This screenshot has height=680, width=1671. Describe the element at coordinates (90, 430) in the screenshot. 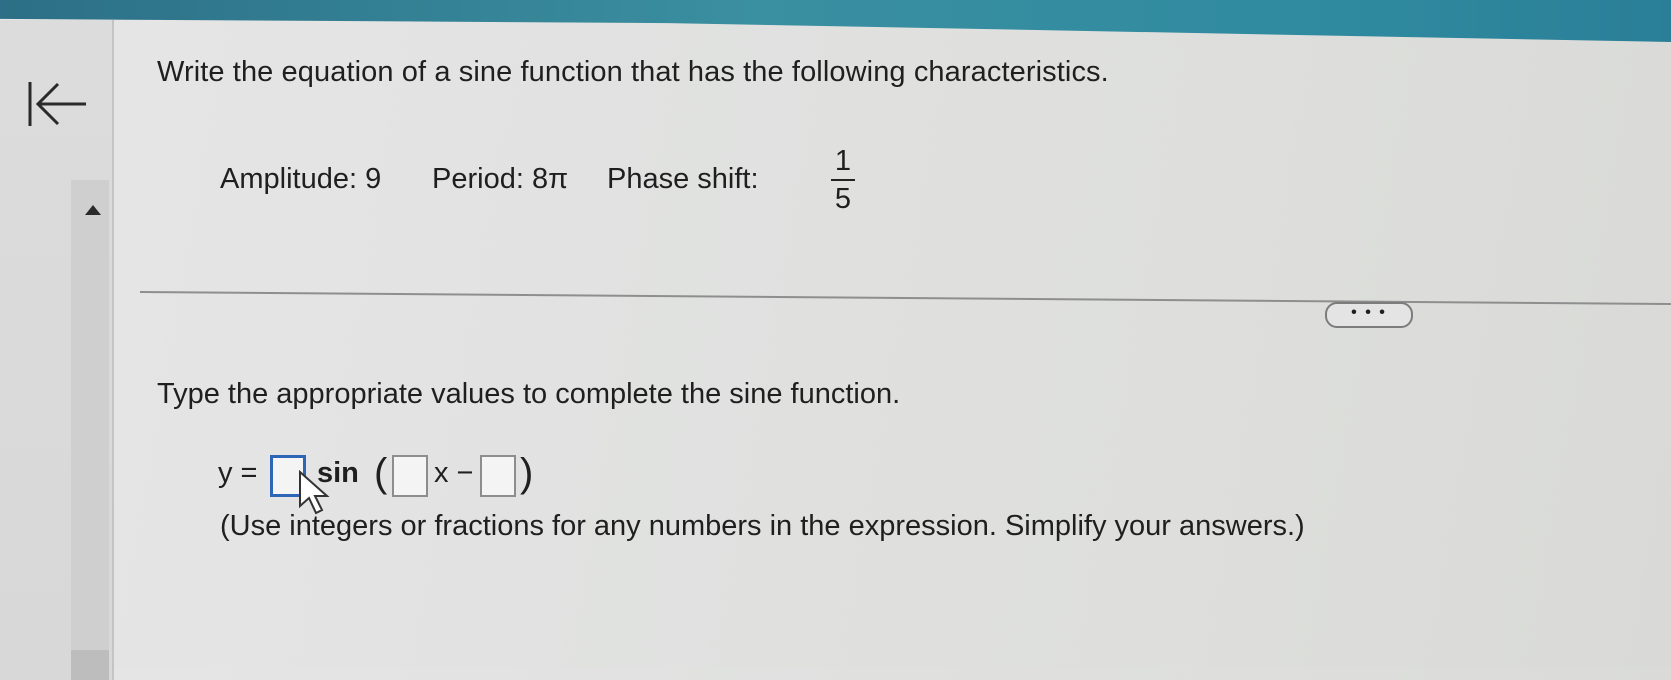

I see `scrollbar-track` at that location.